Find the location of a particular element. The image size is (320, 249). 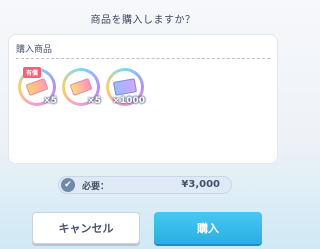

item-slot-3: ×1000 is located at coordinates (125, 87).